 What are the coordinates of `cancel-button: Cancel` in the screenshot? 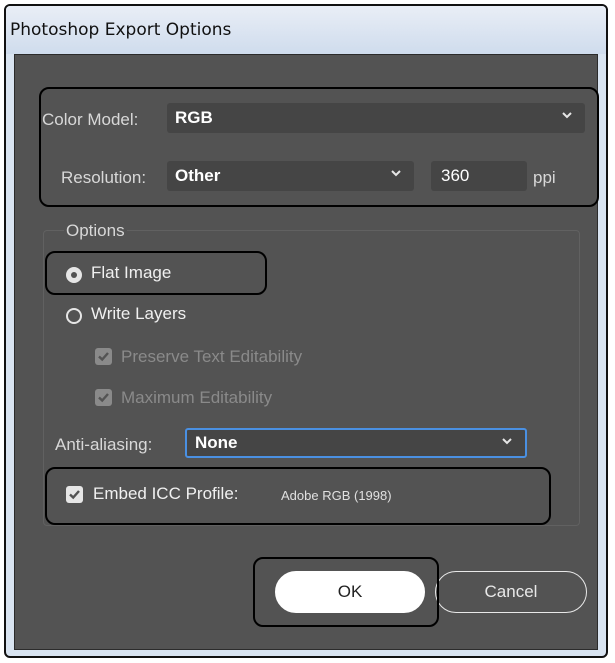 It's located at (511, 592).